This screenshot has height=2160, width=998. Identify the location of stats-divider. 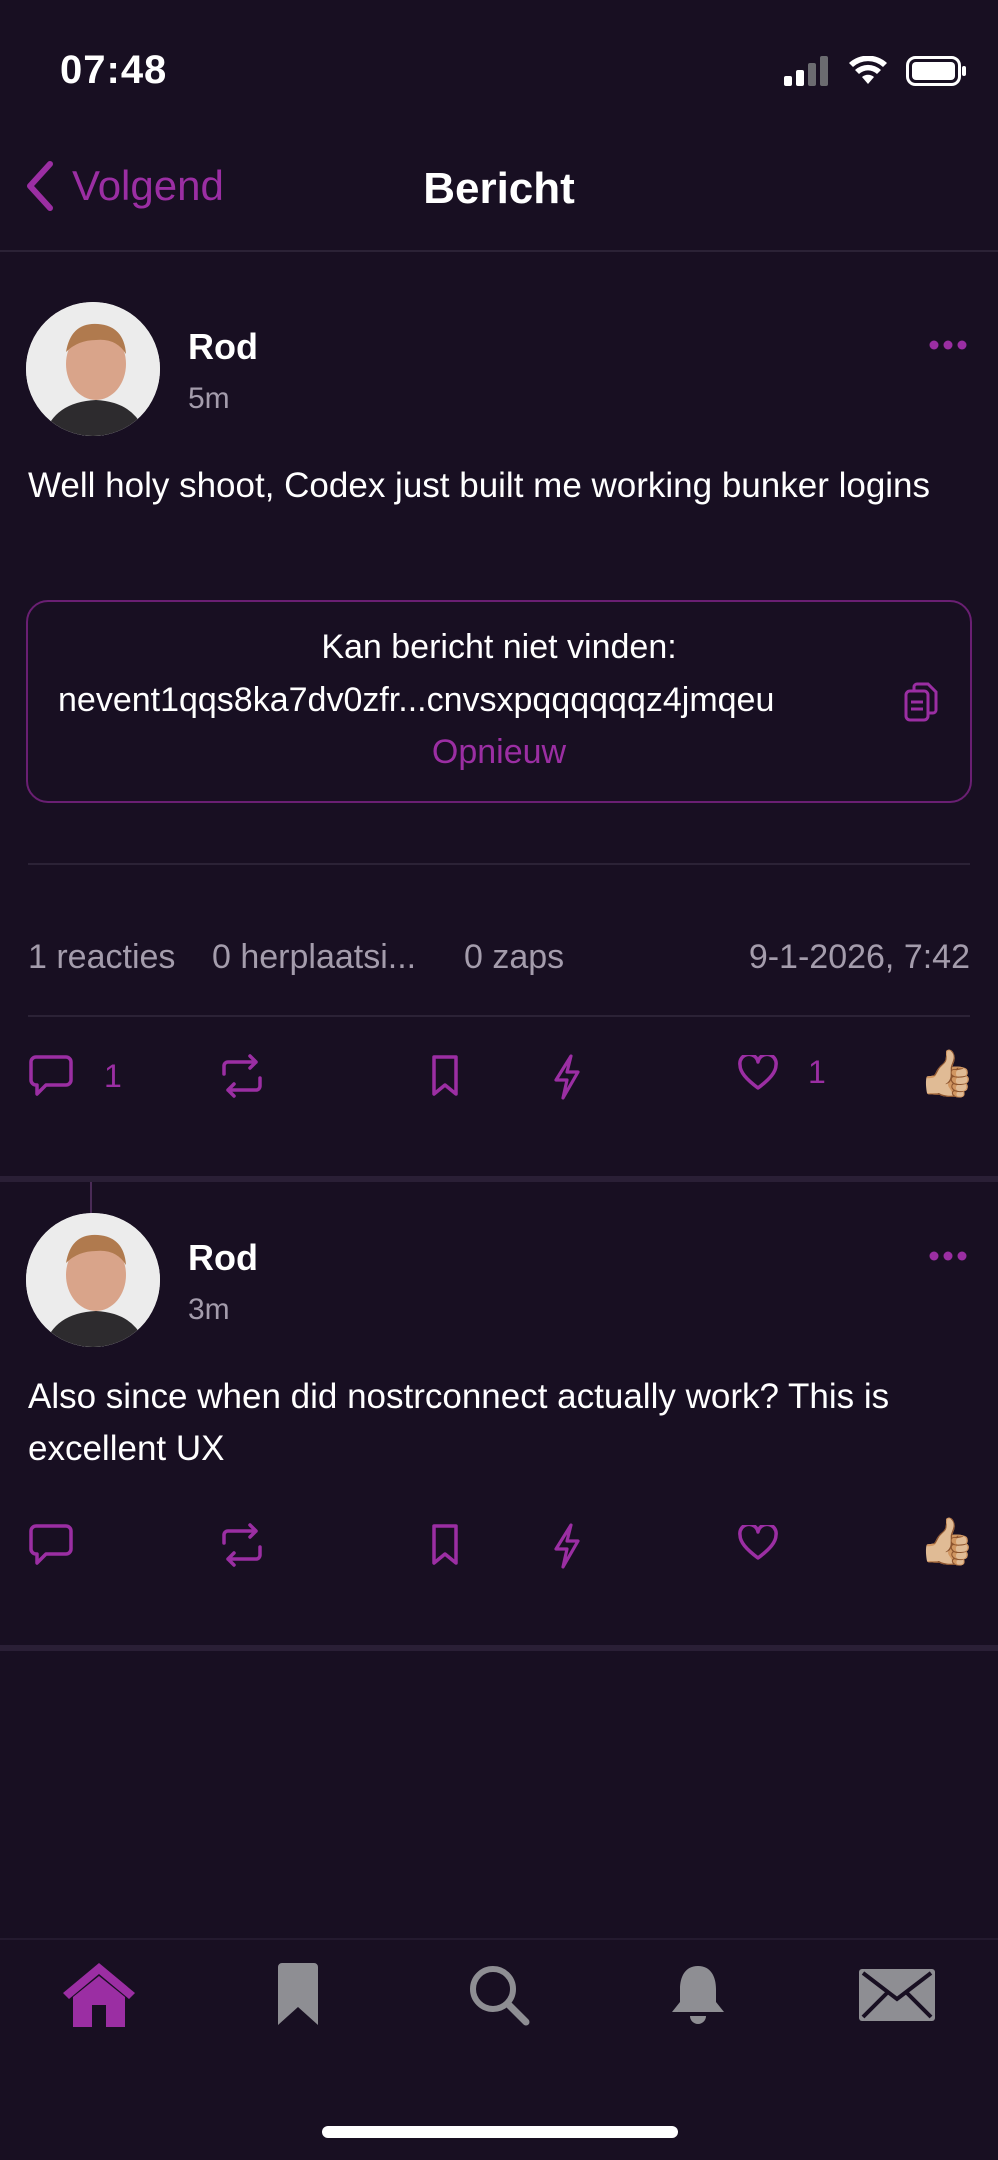
(499, 1016).